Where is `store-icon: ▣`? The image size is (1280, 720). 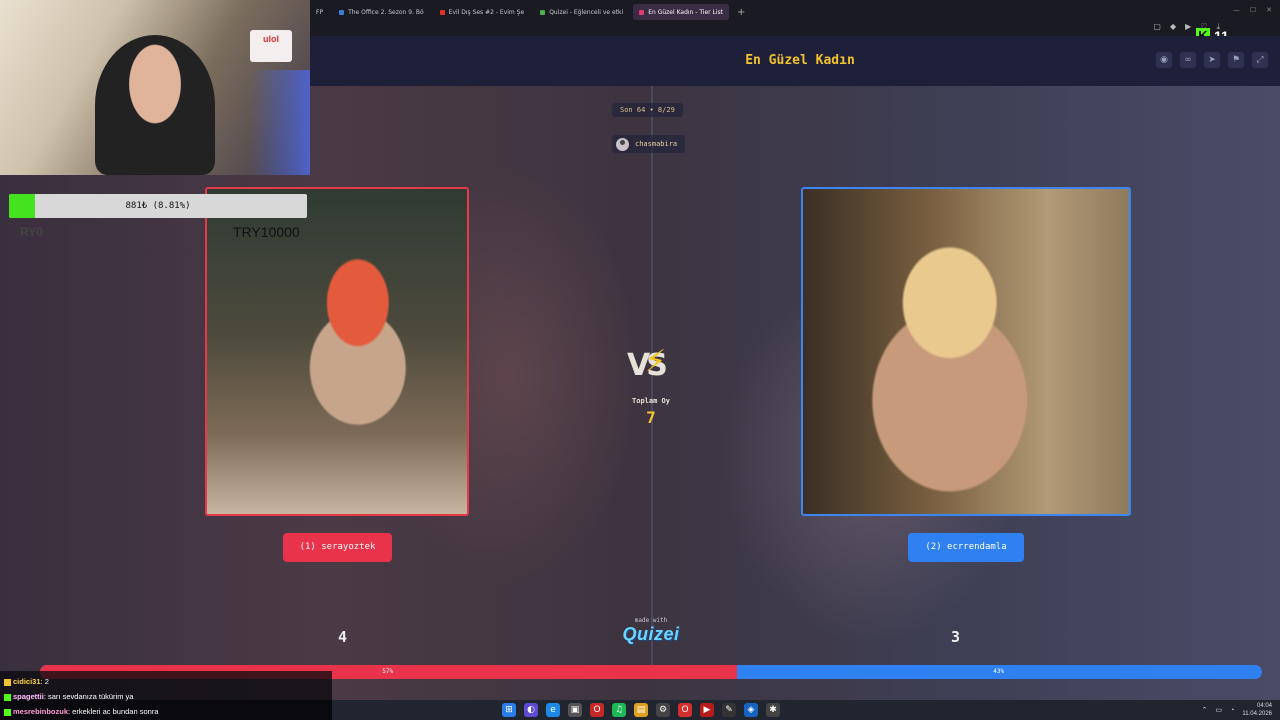
store-icon: ▣ is located at coordinates (575, 710).